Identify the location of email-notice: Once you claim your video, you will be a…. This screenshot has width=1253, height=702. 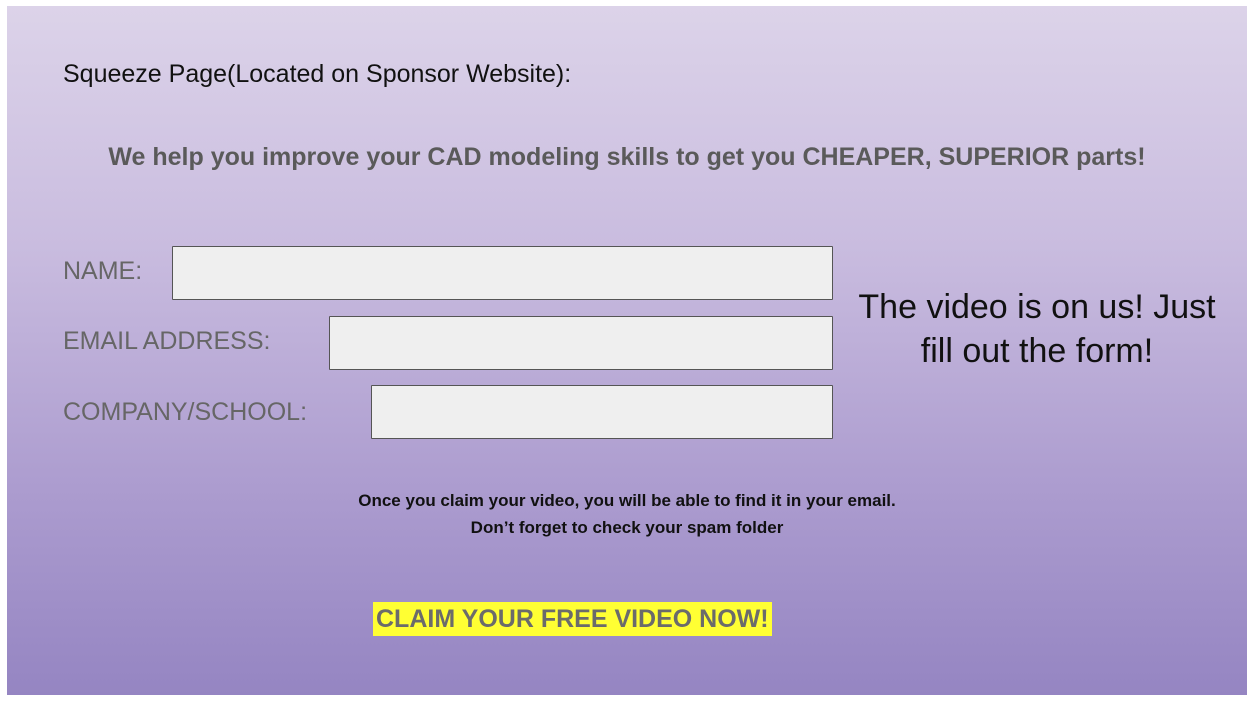
(627, 514).